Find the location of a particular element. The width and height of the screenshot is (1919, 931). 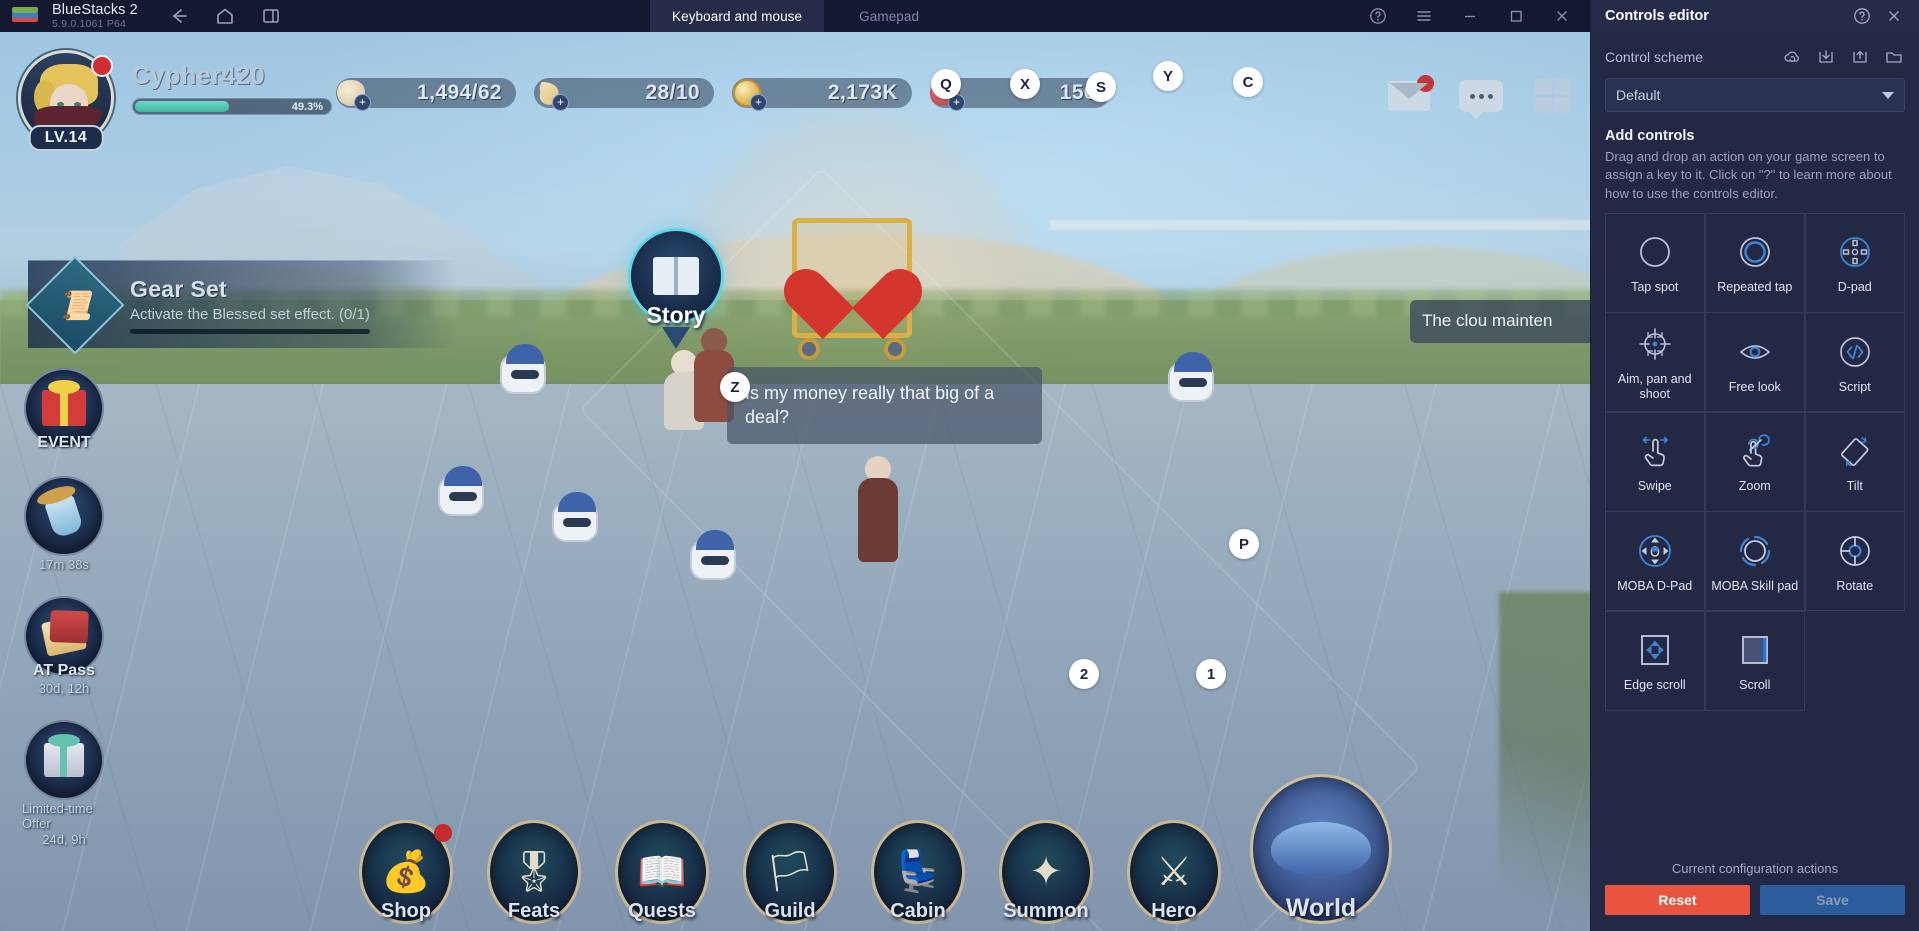

cloud-sync-icon is located at coordinates (1792, 57).